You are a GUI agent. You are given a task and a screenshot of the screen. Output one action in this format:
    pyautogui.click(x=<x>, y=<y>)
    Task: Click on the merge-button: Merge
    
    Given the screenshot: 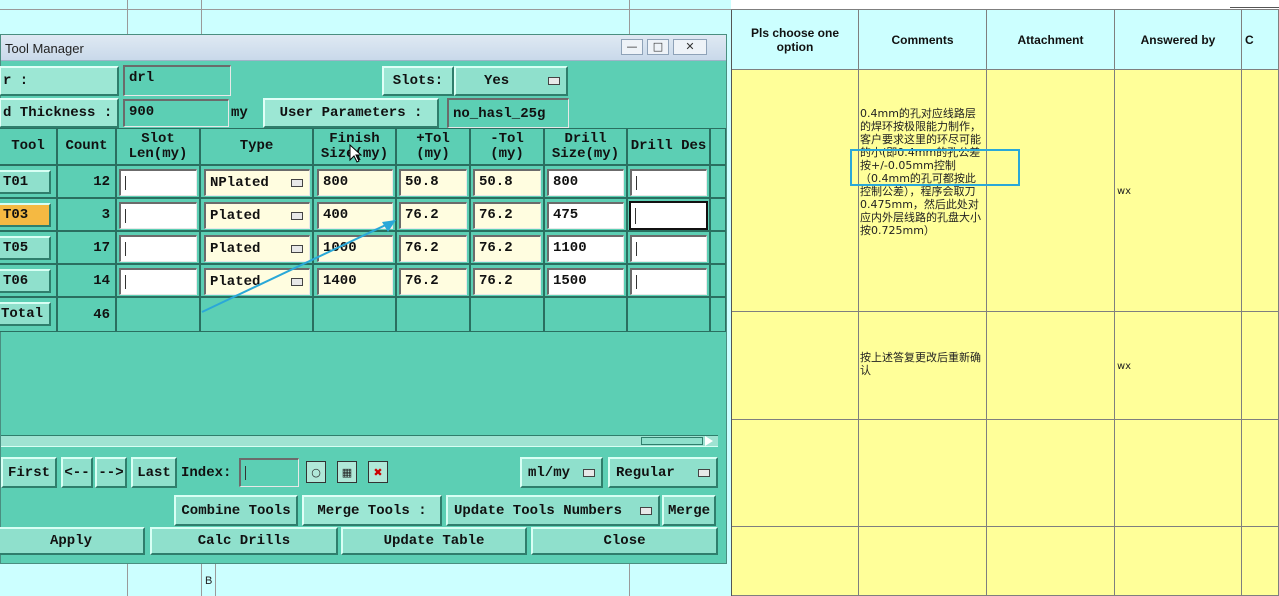 What is the action you would take?
    pyautogui.click(x=689, y=510)
    